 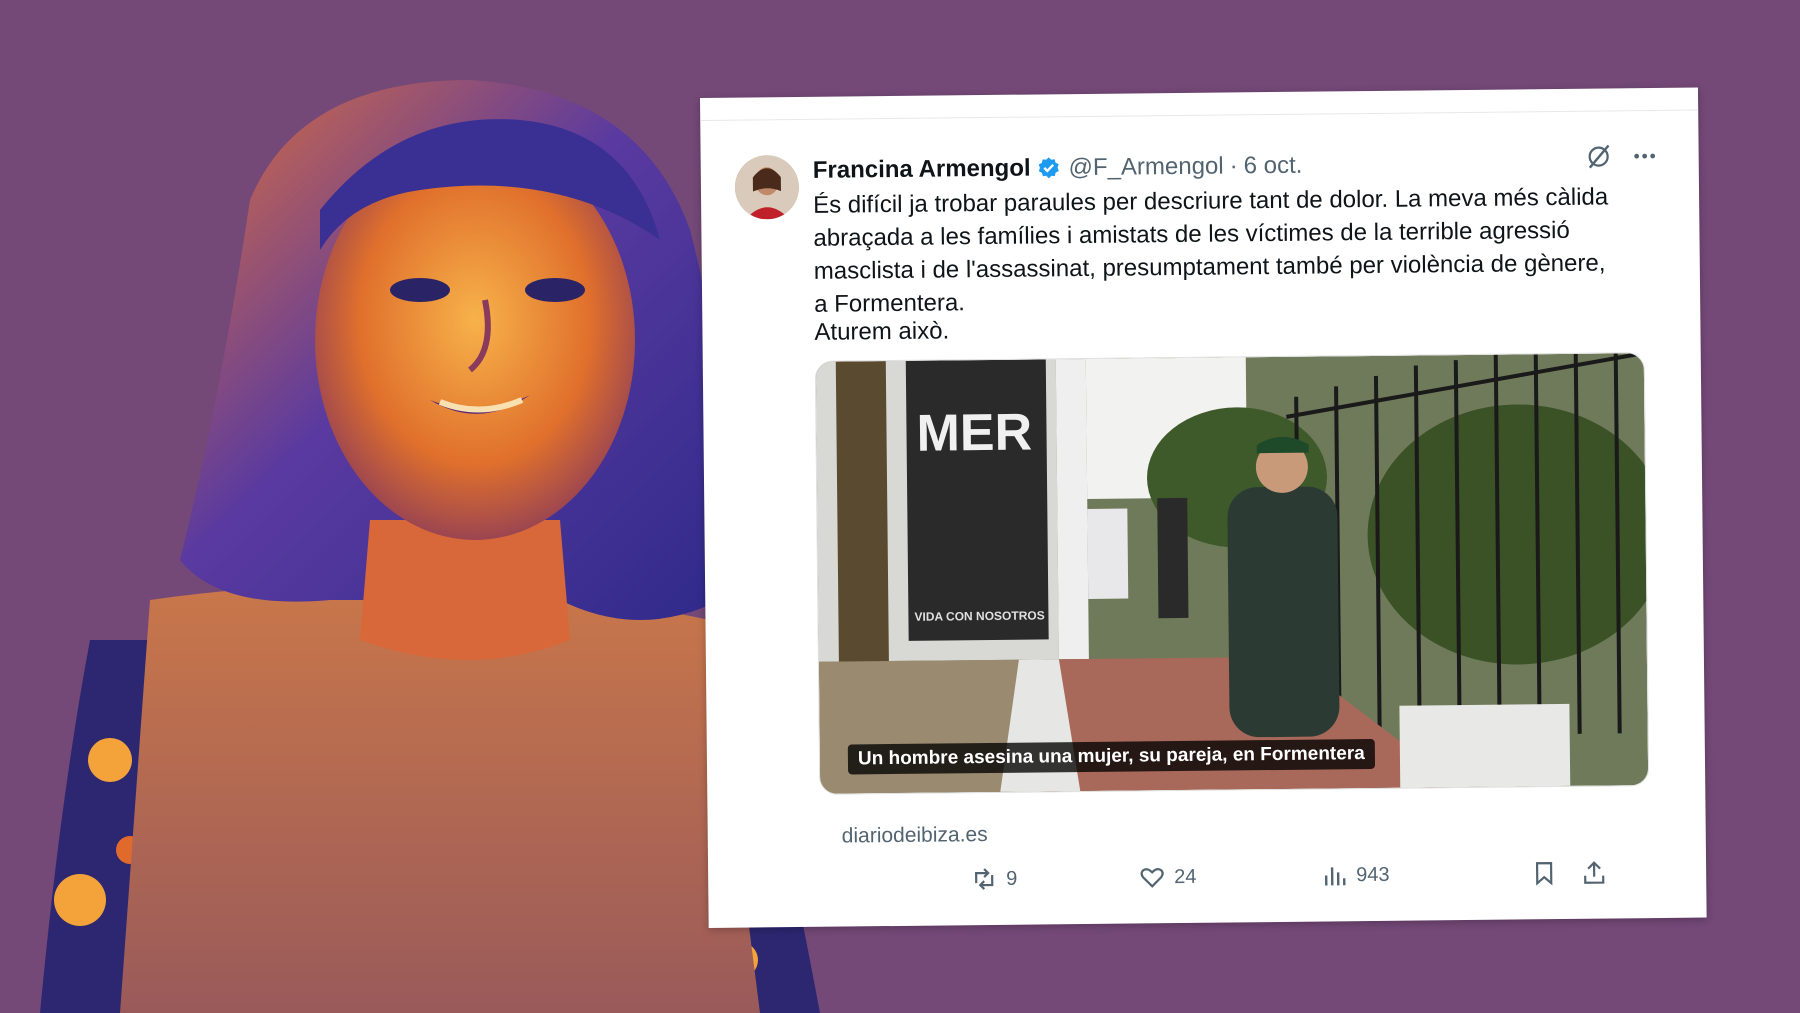 What do you see at coordinates (882, 331) in the screenshot?
I see `tweet-text-closing: Aturem això.` at bounding box center [882, 331].